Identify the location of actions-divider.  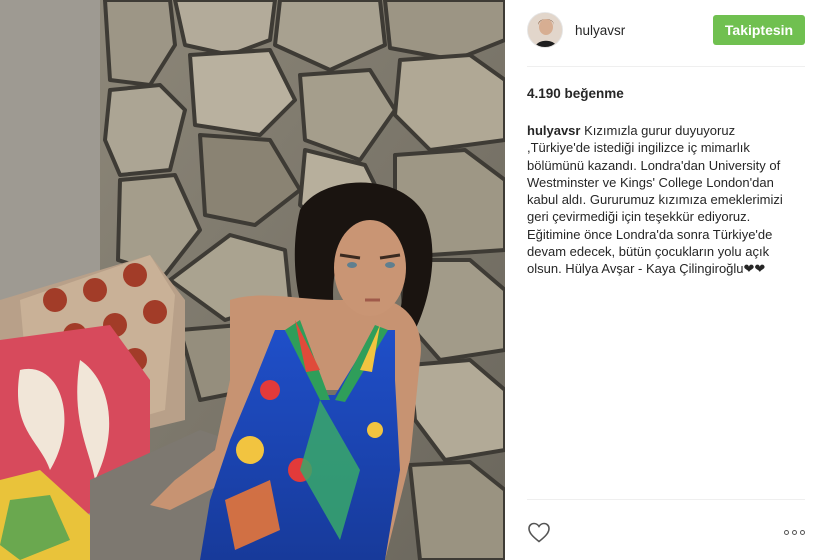
(666, 499).